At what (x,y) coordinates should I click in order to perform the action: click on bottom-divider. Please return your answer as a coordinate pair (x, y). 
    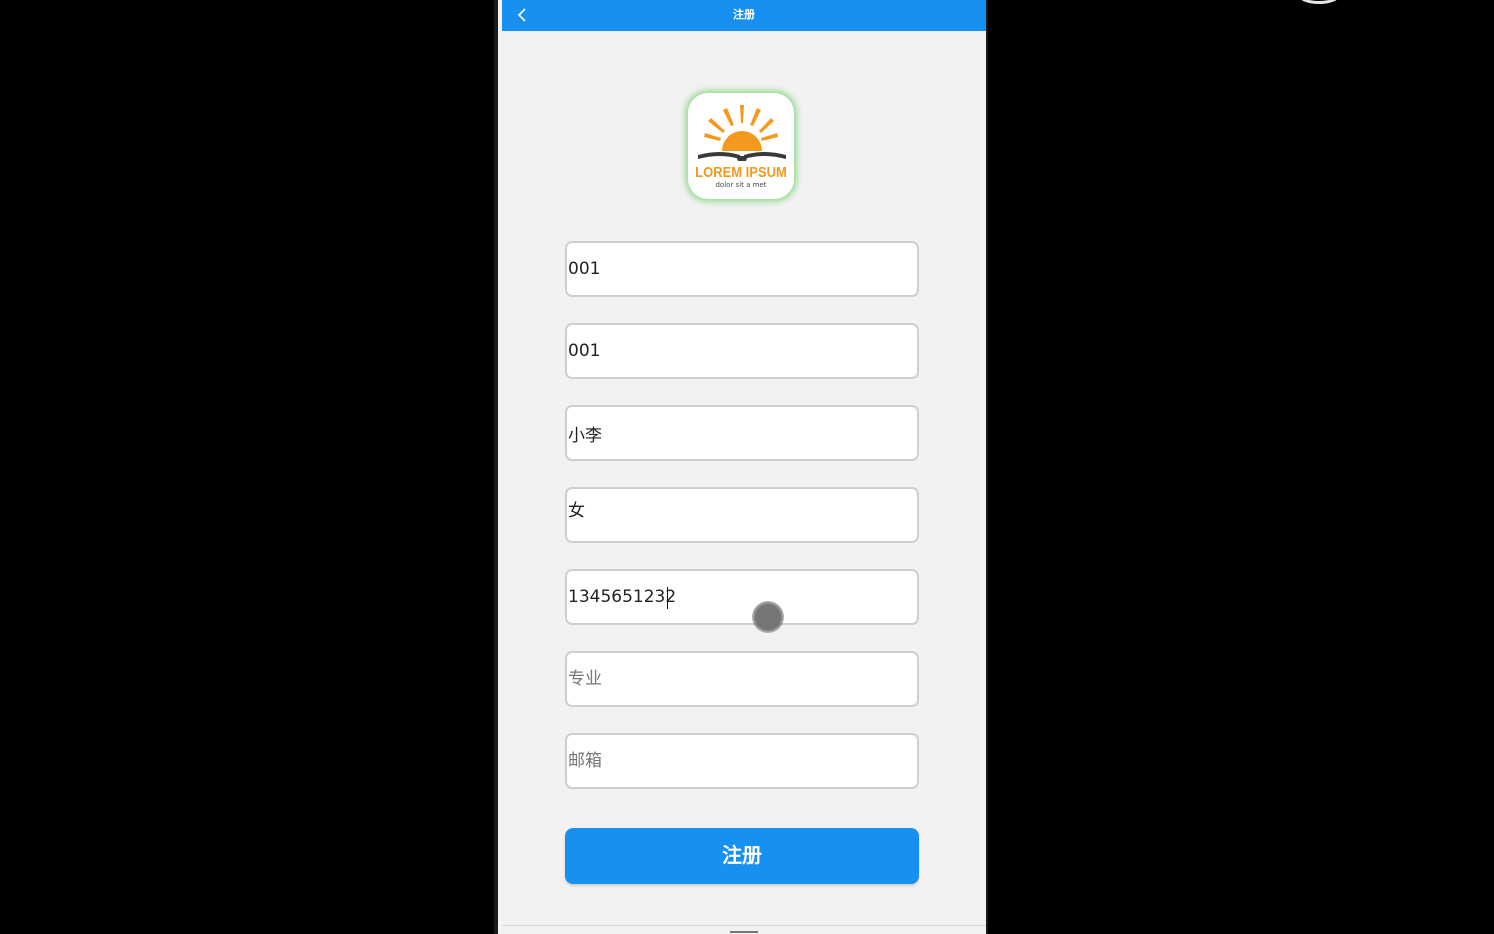
    Looking at the image, I should click on (744, 925).